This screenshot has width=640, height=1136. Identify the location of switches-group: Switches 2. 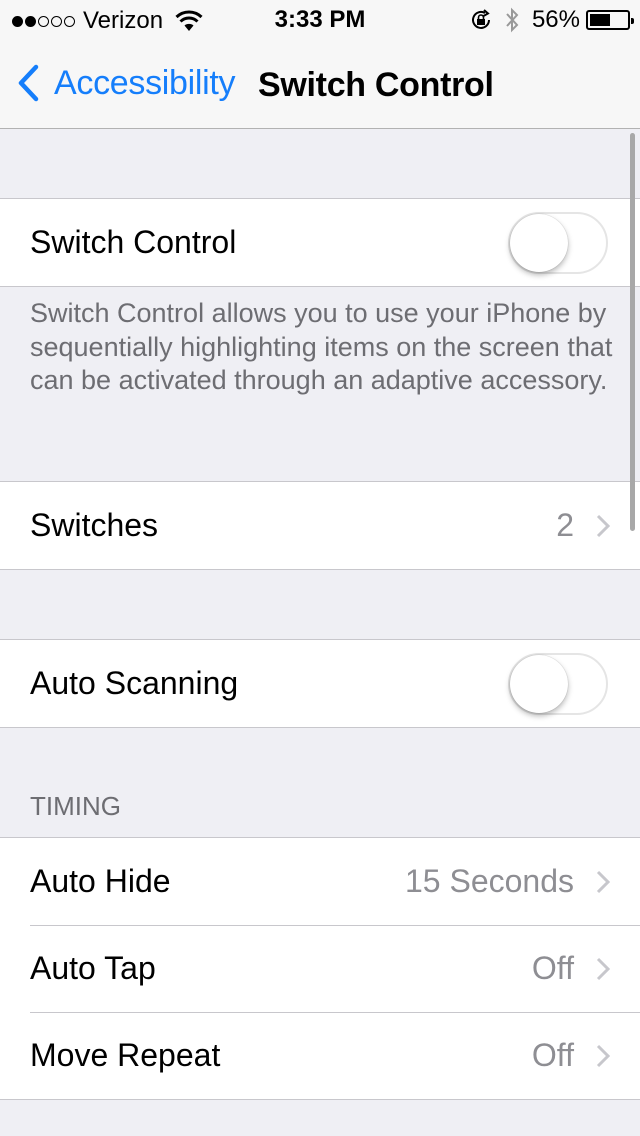
(320, 525).